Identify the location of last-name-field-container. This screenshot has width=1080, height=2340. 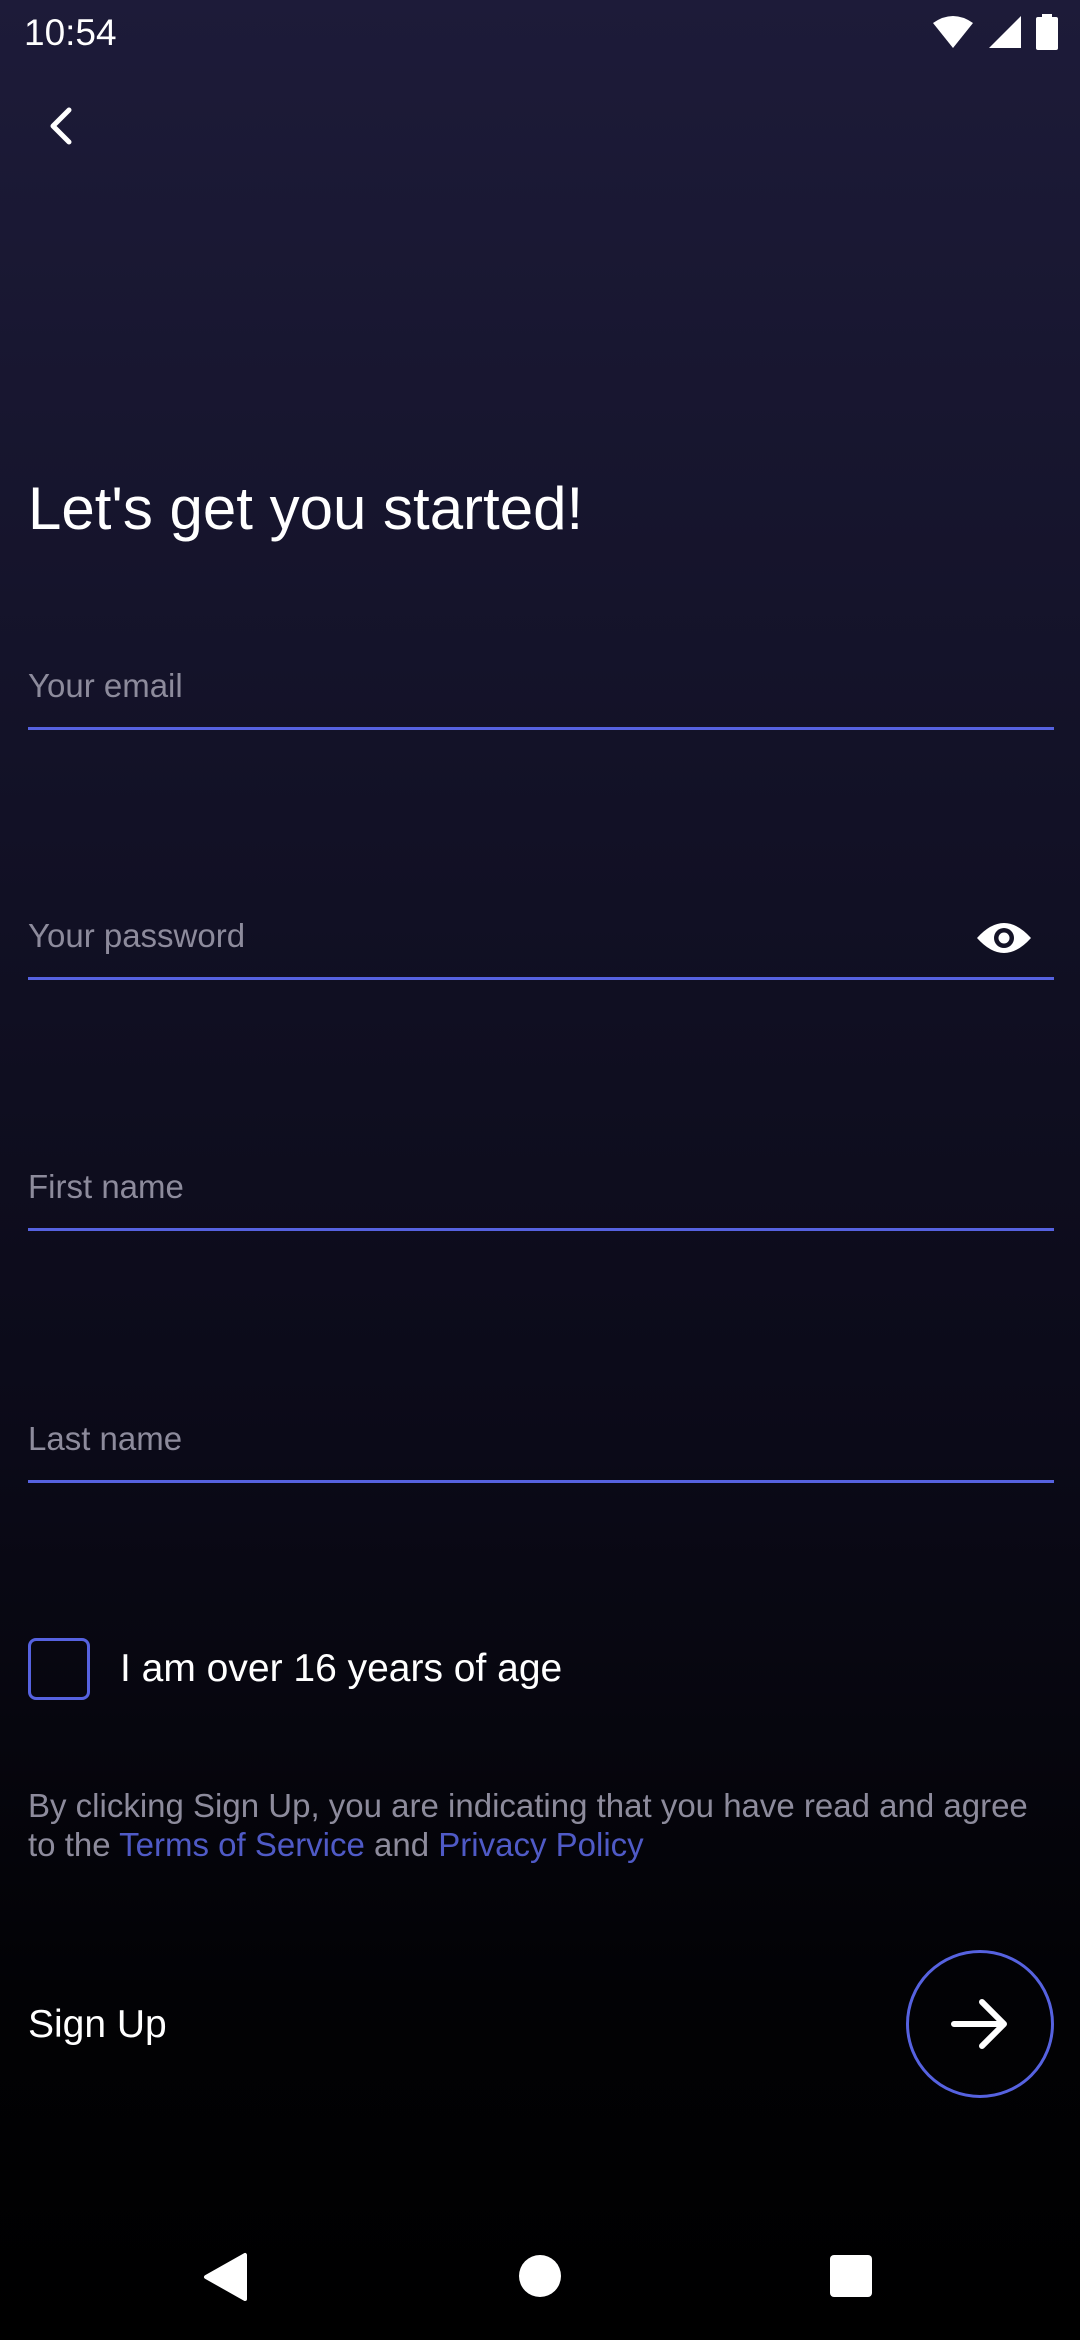
(541, 1443).